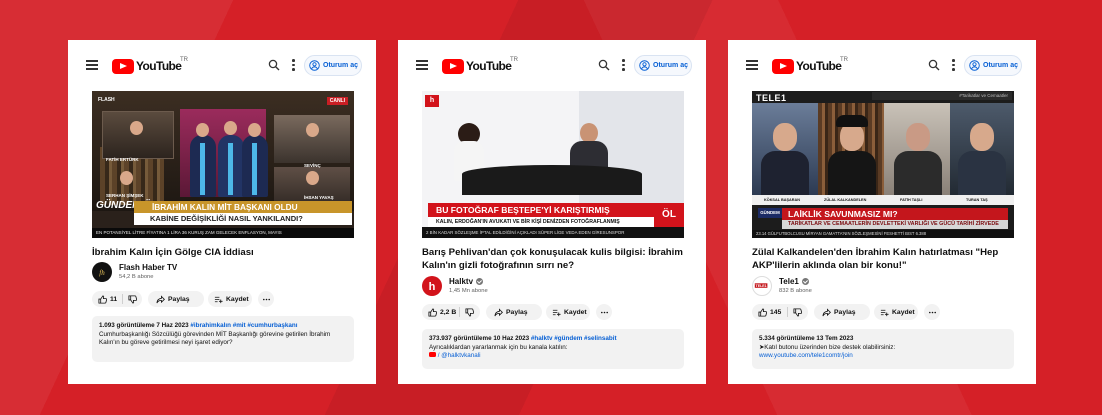 Image resolution: width=1102 pixels, height=415 pixels. What do you see at coordinates (780, 312) in the screenshot?
I see `like-dislike-button: 145` at bounding box center [780, 312].